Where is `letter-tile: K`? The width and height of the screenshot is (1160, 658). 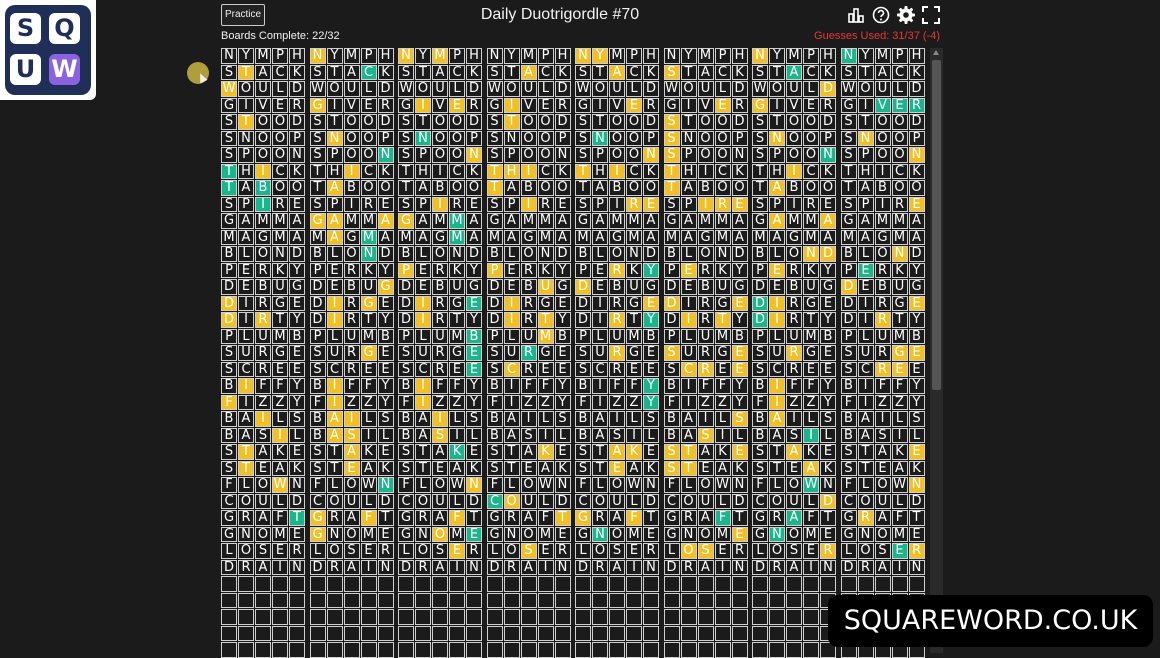 letter-tile: K is located at coordinates (385, 468).